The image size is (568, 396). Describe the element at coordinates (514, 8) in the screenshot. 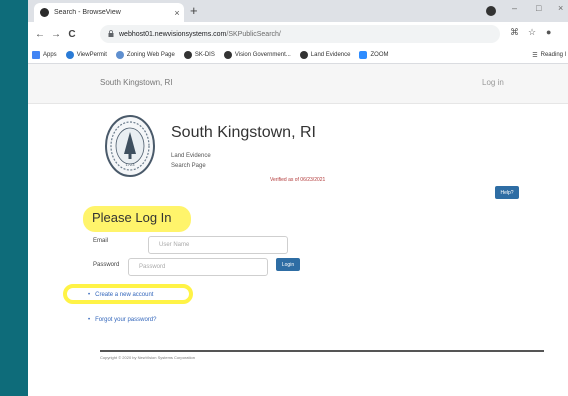

I see `minimize-icon: –` at that location.